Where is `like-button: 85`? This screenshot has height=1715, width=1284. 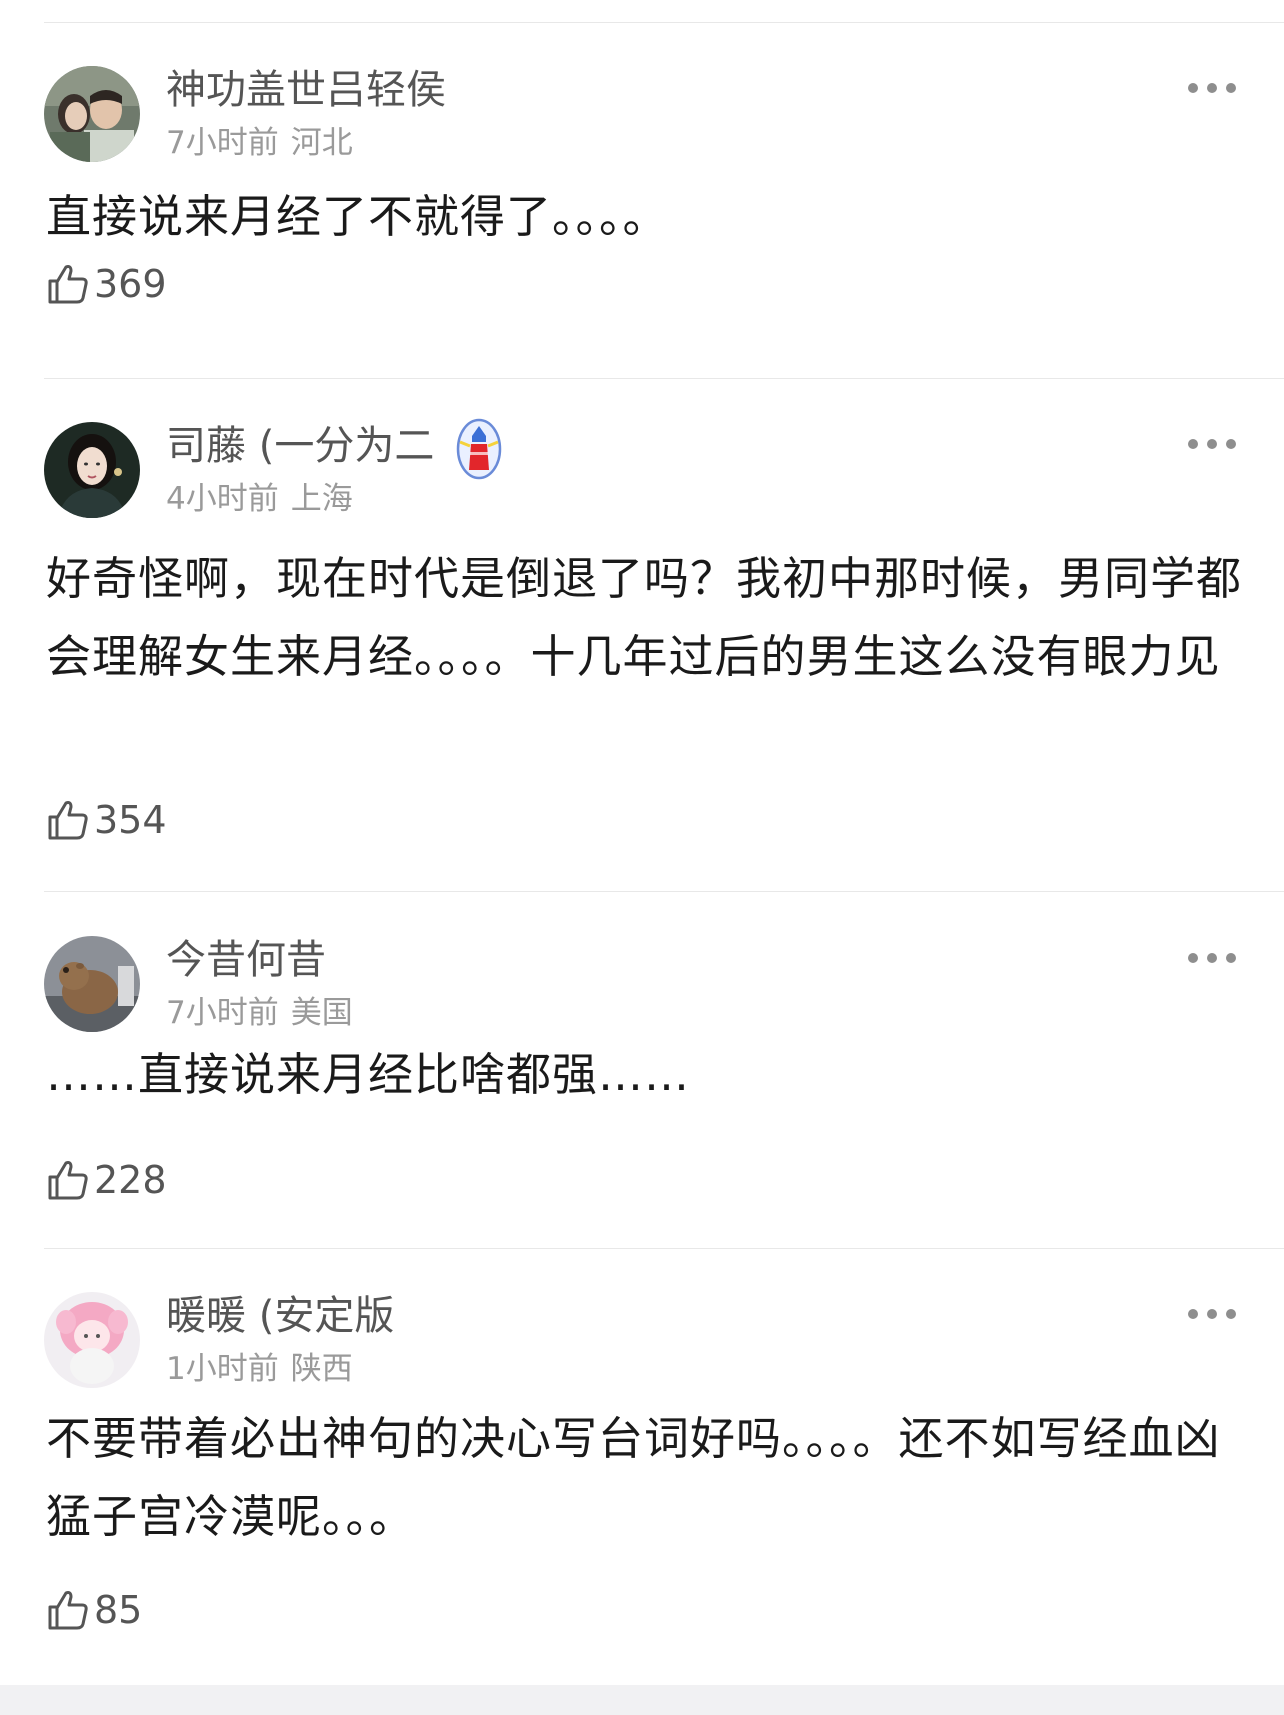 like-button: 85 is located at coordinates (94, 1610).